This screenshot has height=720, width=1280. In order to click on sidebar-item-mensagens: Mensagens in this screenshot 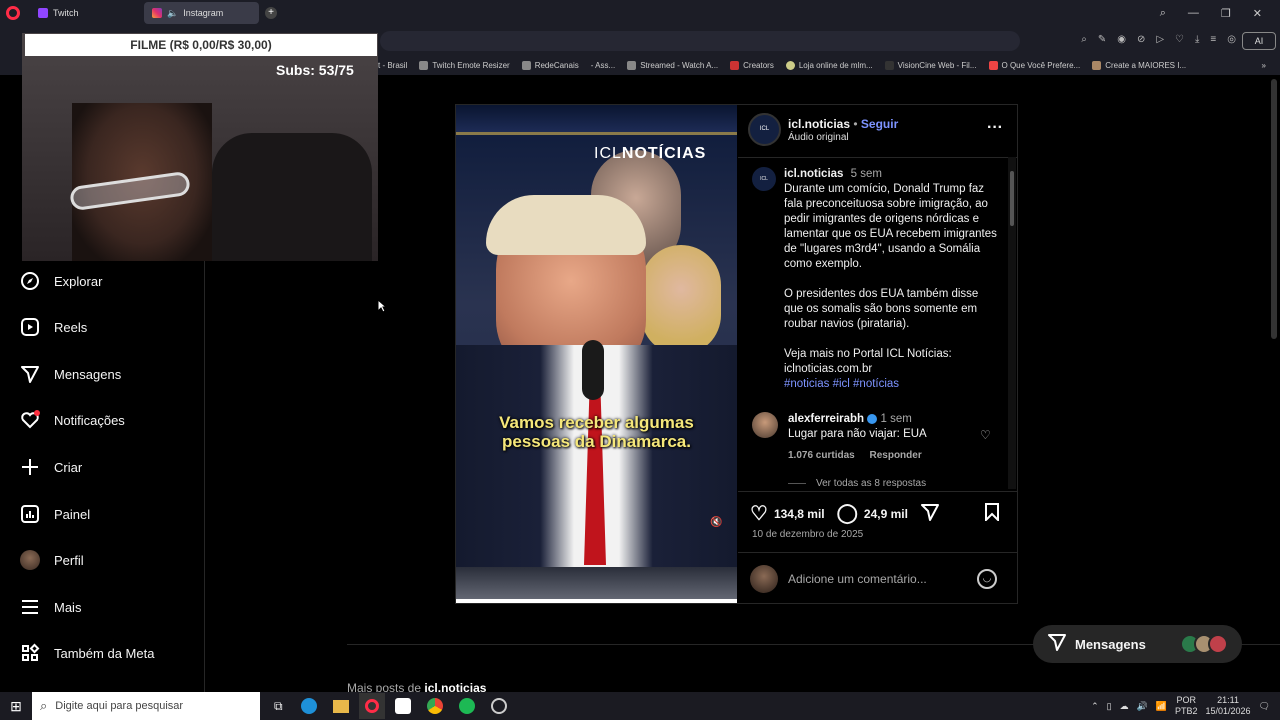, I will do `click(70, 374)`.